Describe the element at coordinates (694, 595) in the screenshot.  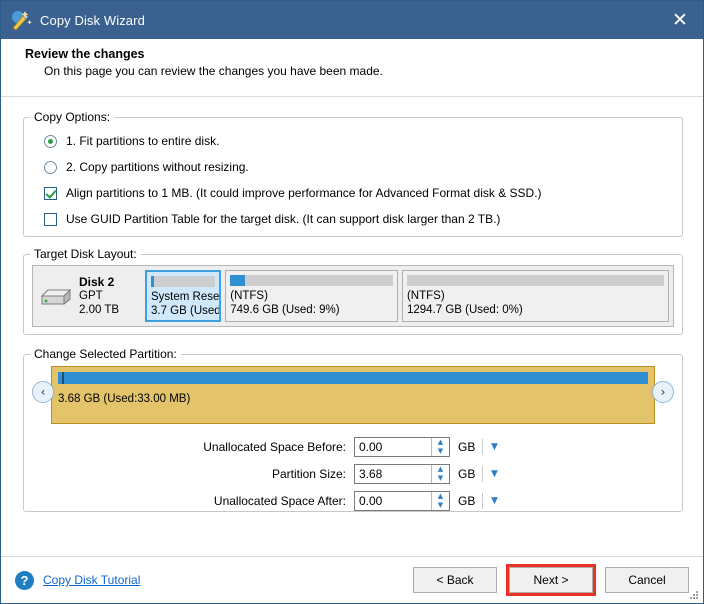
I see `resize-grip-icon` at that location.